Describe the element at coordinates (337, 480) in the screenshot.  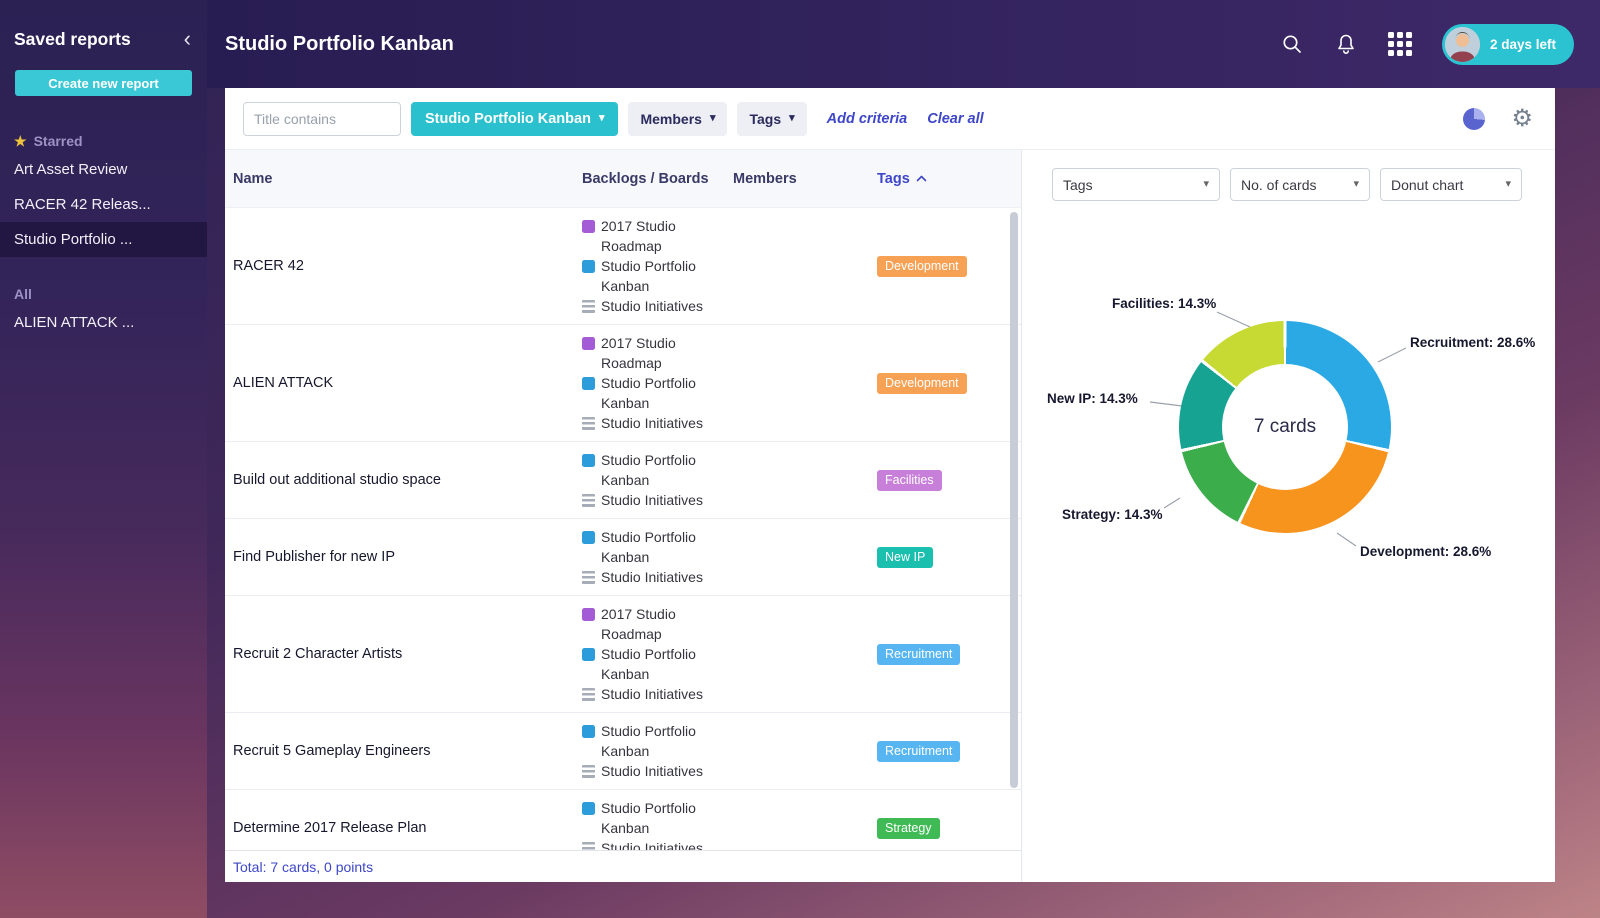
I see `card-name: Build out additional studio space` at that location.